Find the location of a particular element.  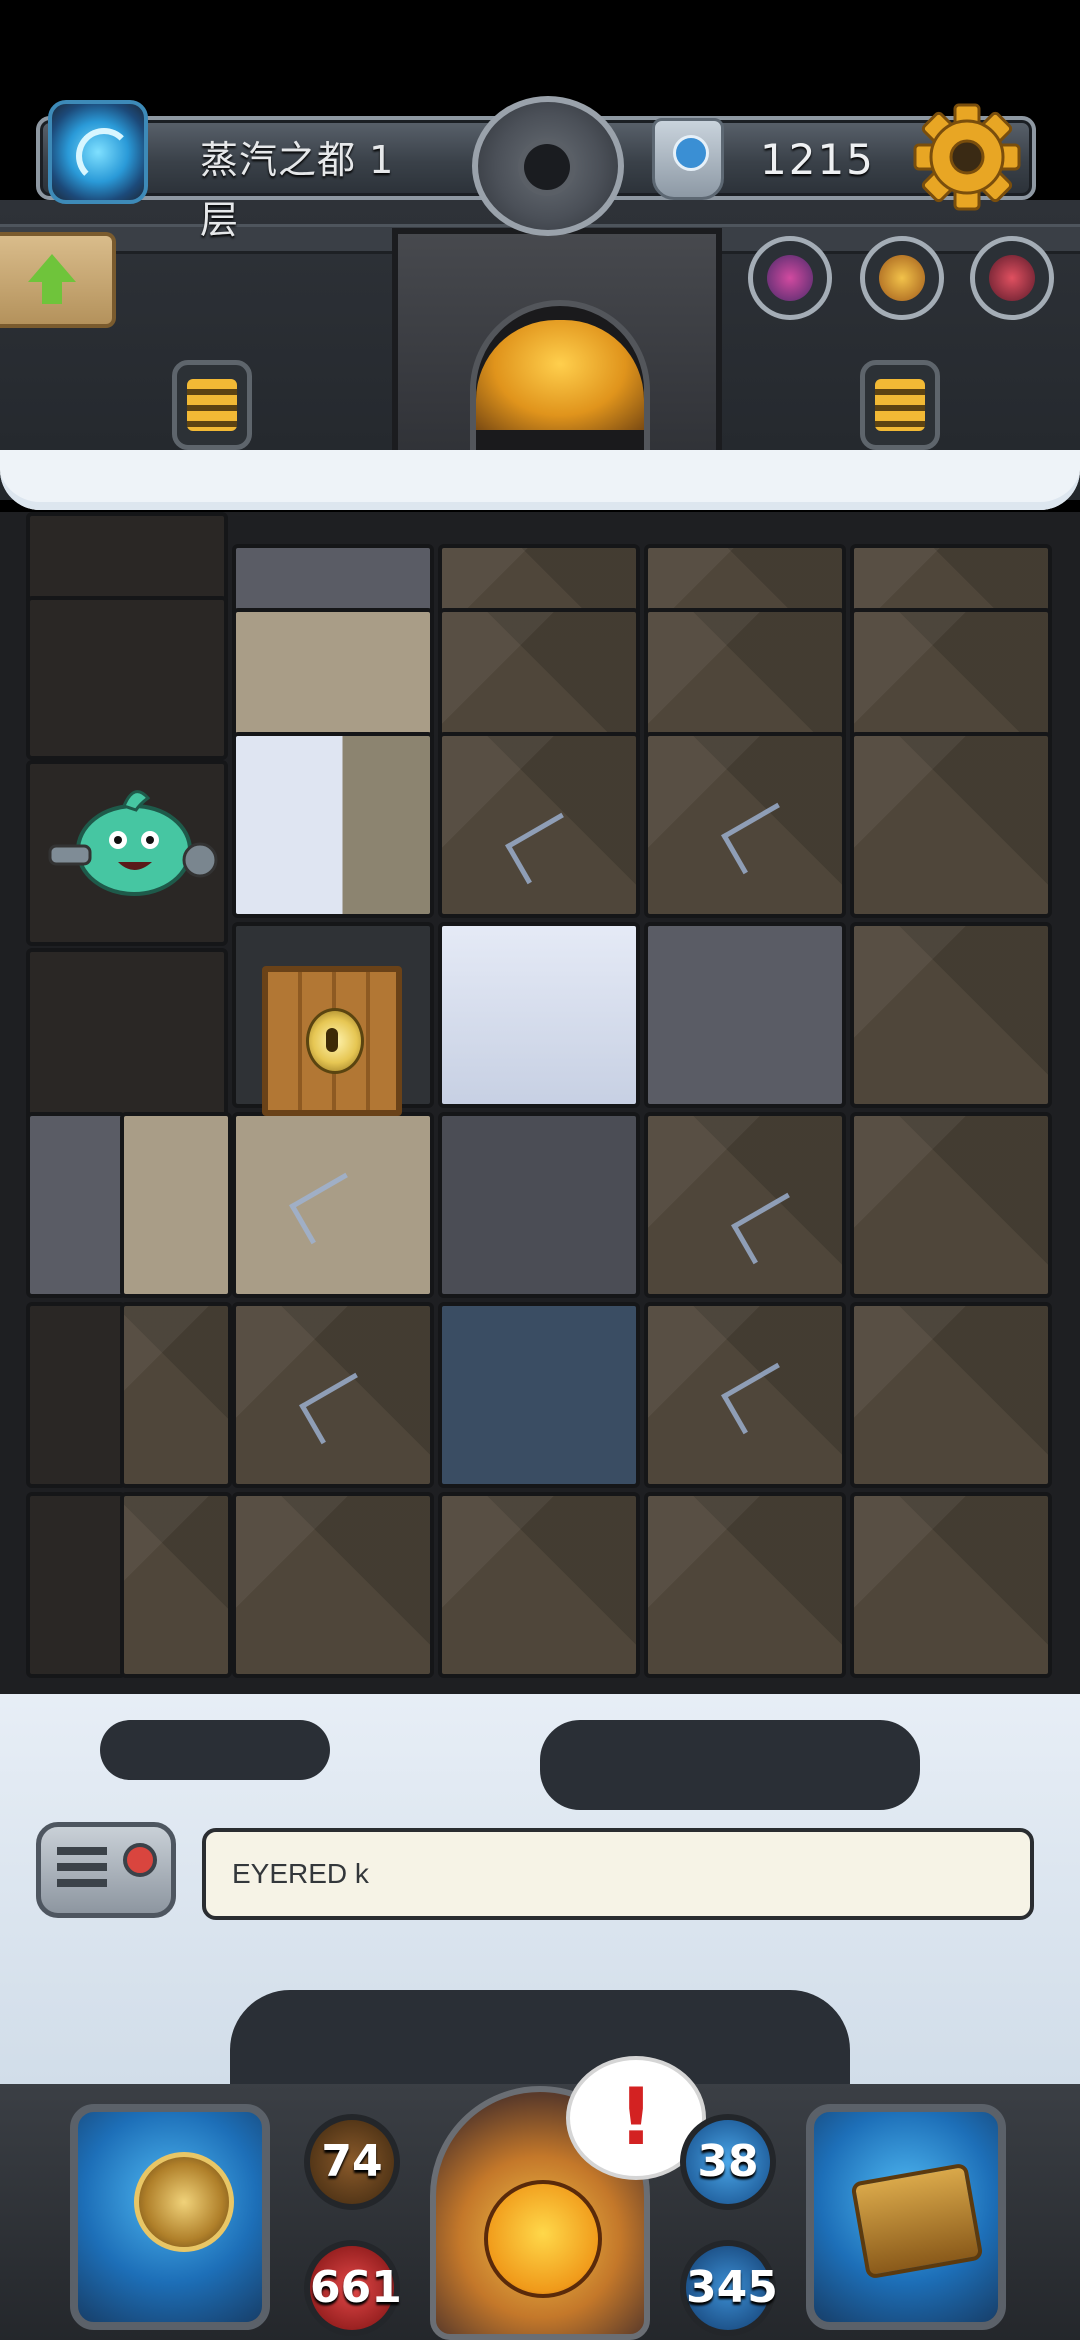

locked-door is located at coordinates (332, 1041).